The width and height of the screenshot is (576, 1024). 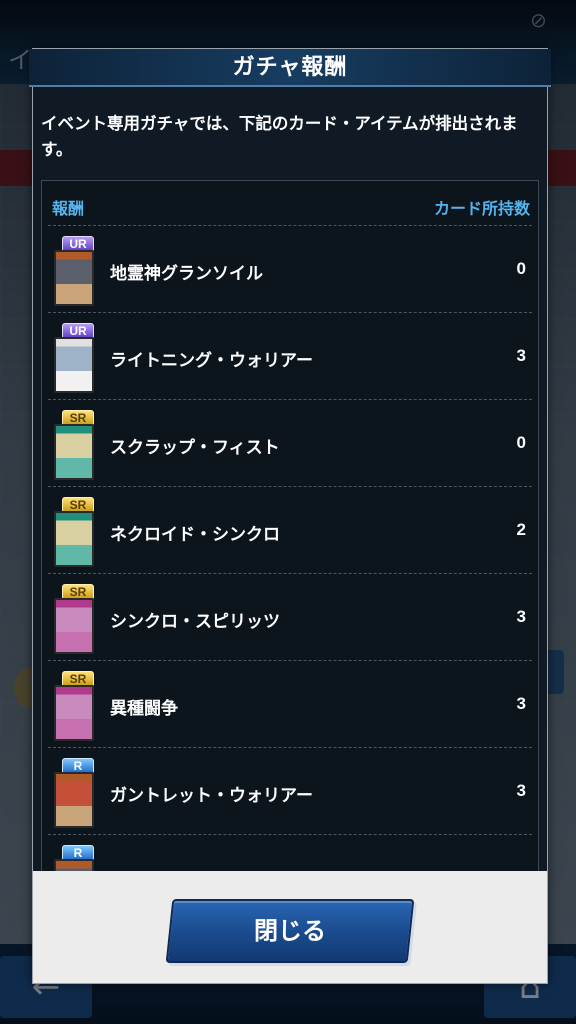 What do you see at coordinates (74, 365) in the screenshot?
I see `synchro-monster-card-icon` at bounding box center [74, 365].